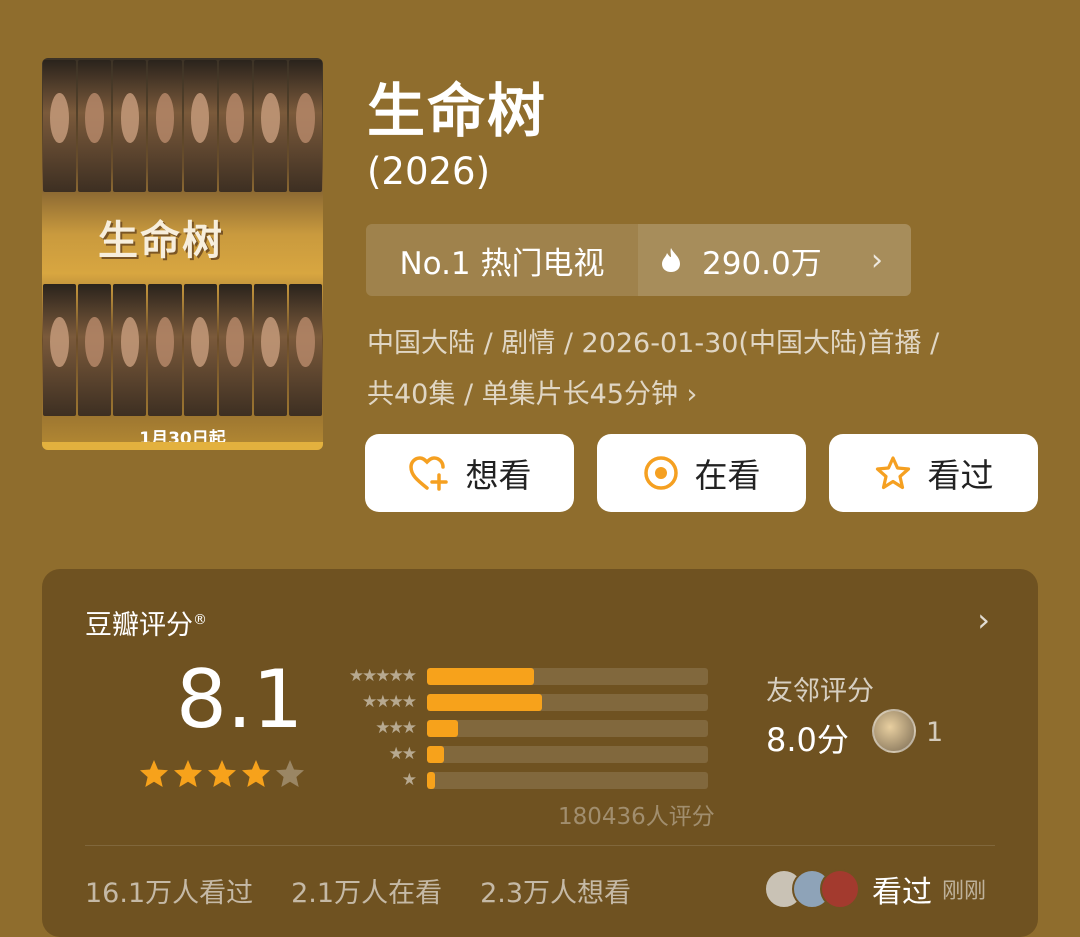 This screenshot has width=1080, height=937. What do you see at coordinates (146, 625) in the screenshot?
I see `rating-title: 豆瓣评分®` at bounding box center [146, 625].